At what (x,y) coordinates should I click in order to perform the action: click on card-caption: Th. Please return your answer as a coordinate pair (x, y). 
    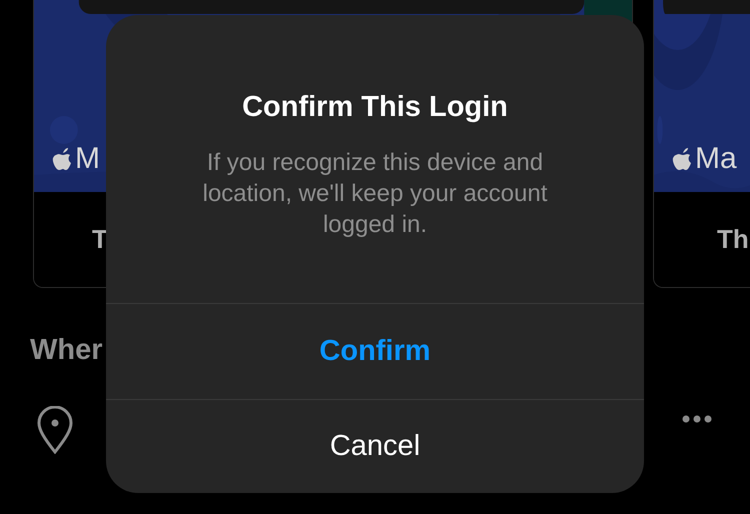
    Looking at the image, I should click on (733, 239).